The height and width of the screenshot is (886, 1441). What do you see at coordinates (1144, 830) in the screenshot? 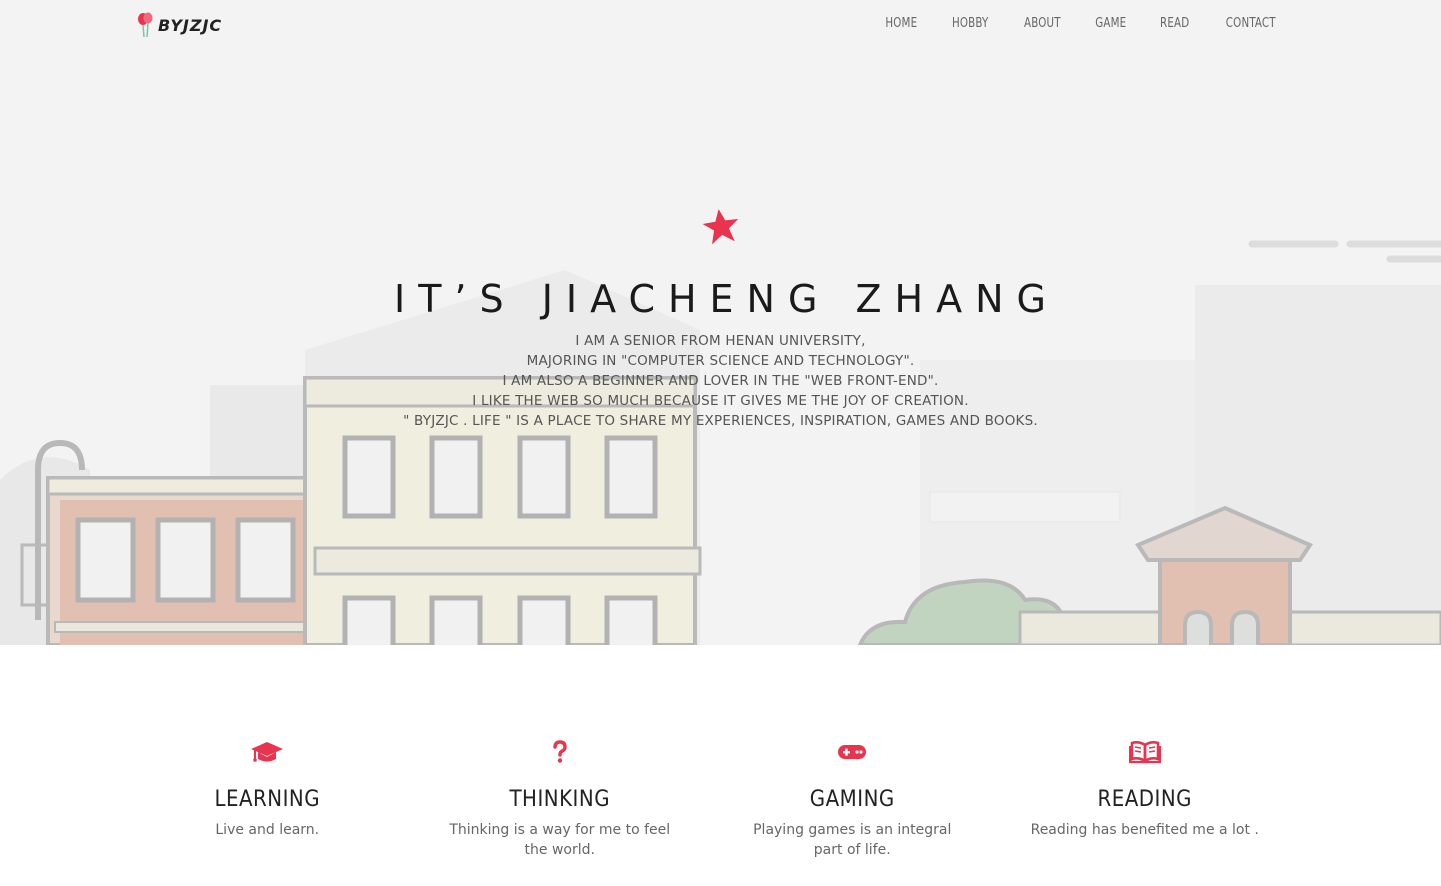
I see `feature-description: Reading has benefited me a lot .` at bounding box center [1144, 830].